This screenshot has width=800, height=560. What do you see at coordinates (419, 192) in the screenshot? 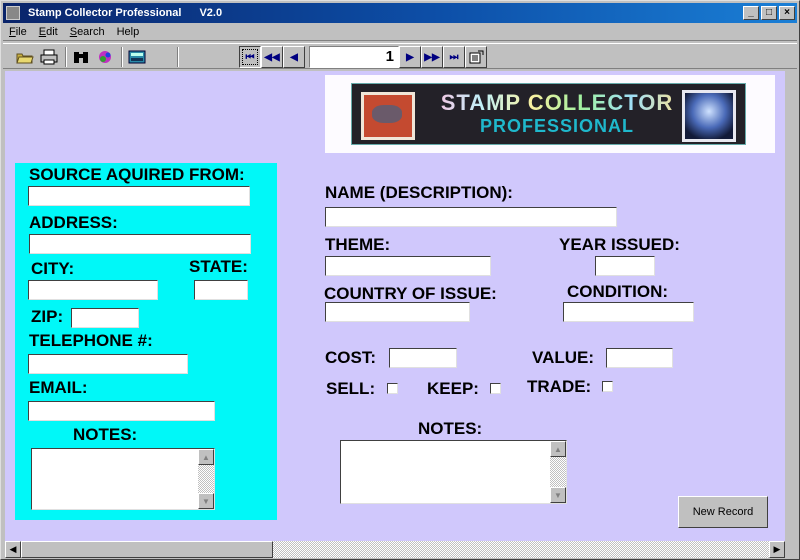
I see `name-label: NAME (DESCRIPTION):` at bounding box center [419, 192].